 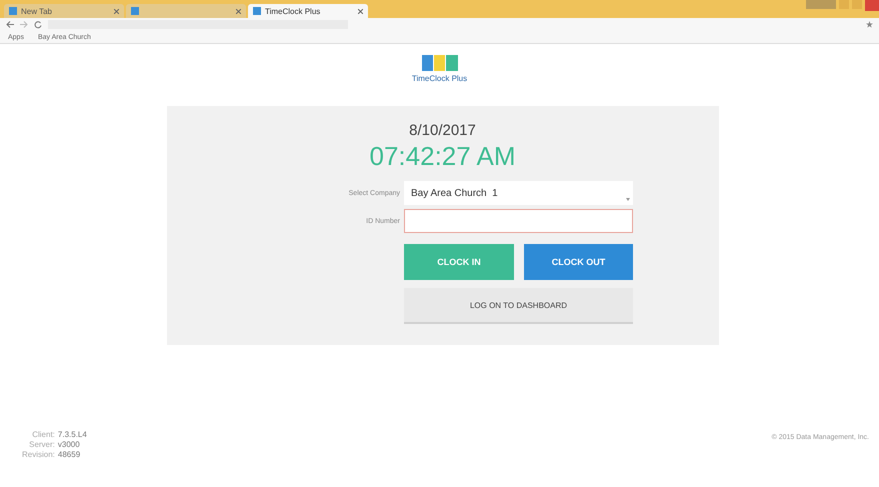 I want to click on logo-icon, so click(x=440, y=63).